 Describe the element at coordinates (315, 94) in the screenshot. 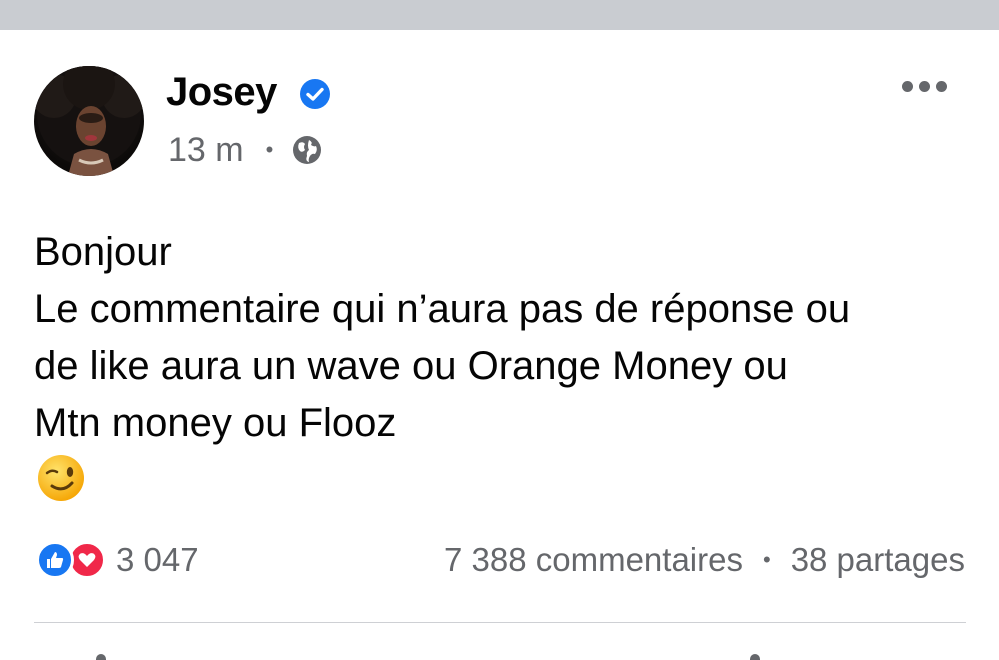

I see `verified-badge-icon` at that location.